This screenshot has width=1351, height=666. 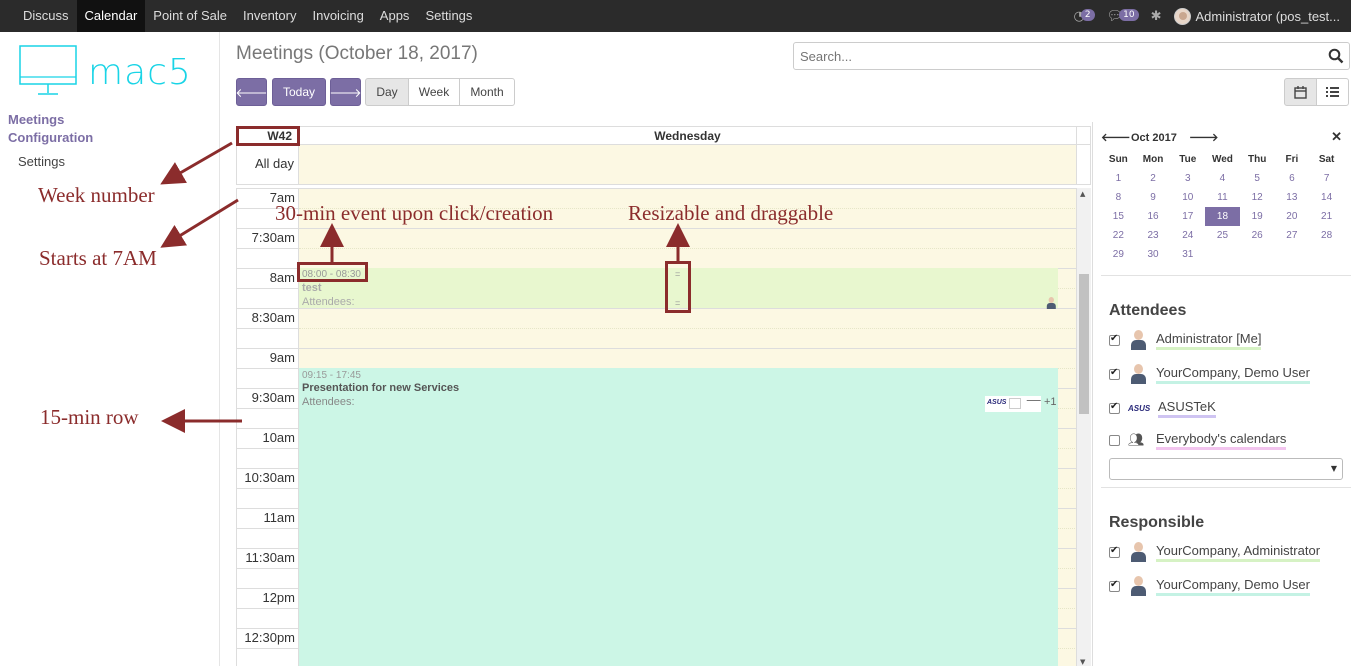 I want to click on prev-month-icon: 🡐, so click(x=1116, y=137).